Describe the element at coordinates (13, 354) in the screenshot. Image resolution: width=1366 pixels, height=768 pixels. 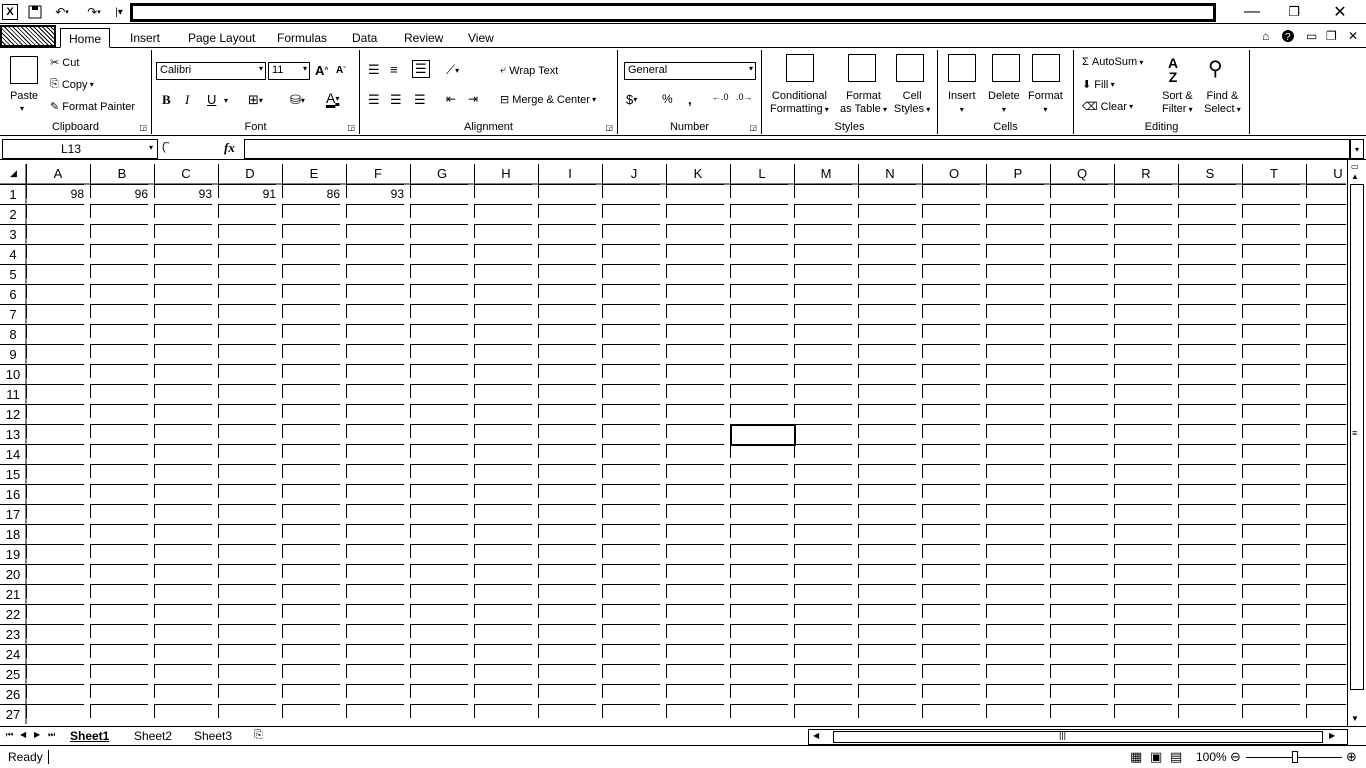
I see `row-header-9: 9` at that location.